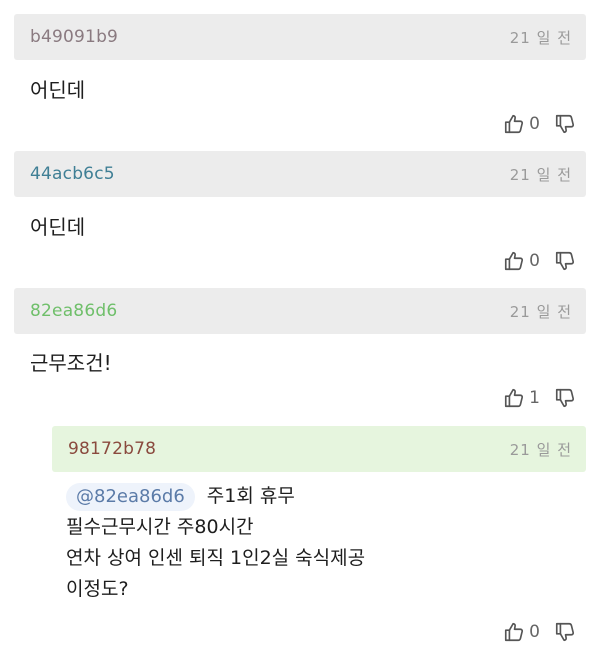 Image resolution: width=600 pixels, height=647 pixels. What do you see at coordinates (528, 398) in the screenshot?
I see `like-button: 1` at bounding box center [528, 398].